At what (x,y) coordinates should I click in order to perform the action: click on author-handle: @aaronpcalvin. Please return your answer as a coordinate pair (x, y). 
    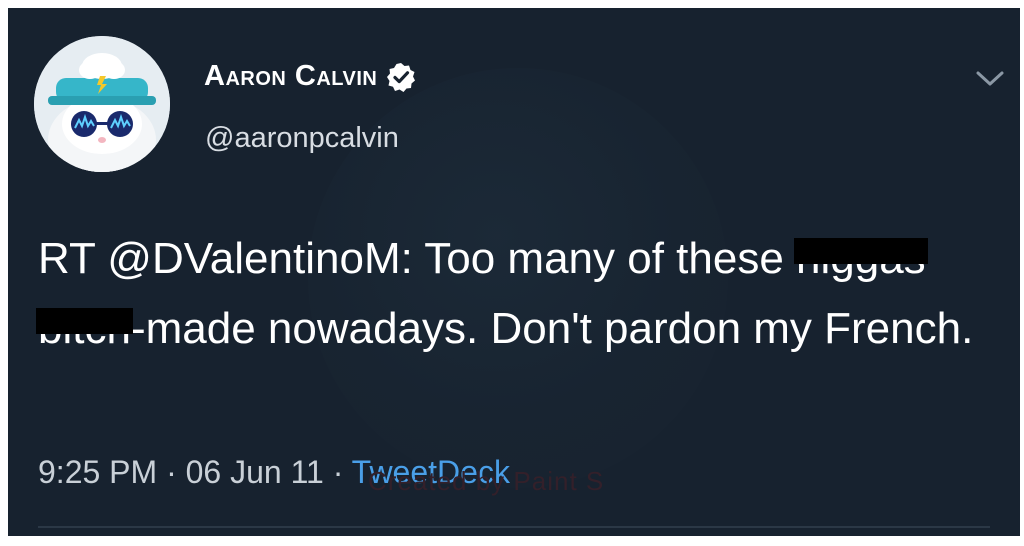
    Looking at the image, I should click on (302, 138).